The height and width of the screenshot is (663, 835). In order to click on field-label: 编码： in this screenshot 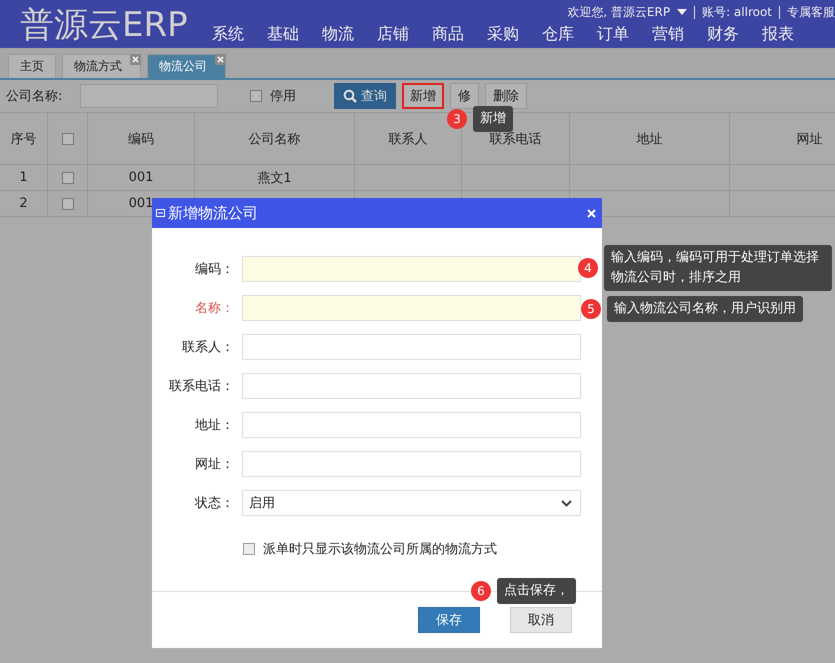, I will do `click(214, 269)`.